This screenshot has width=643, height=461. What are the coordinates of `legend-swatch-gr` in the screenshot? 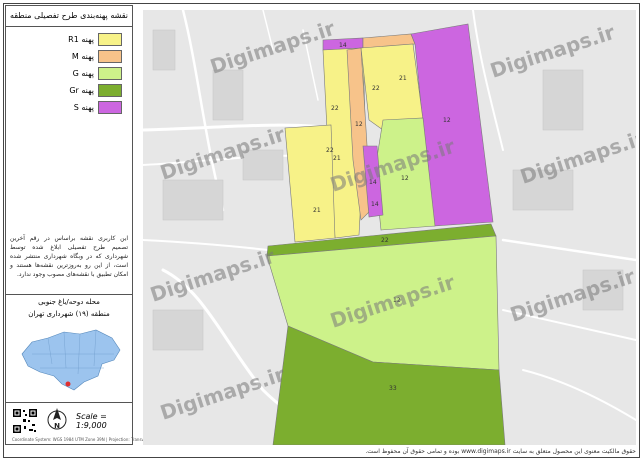 It's located at (110, 90).